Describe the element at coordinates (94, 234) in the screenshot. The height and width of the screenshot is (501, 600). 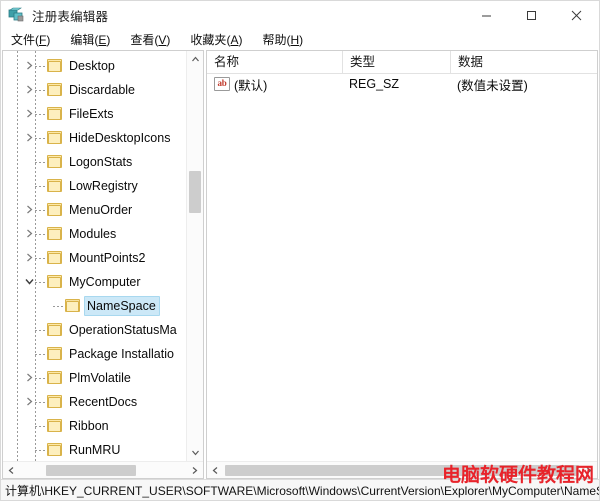
I see `tree-item-modules: Modules` at that location.